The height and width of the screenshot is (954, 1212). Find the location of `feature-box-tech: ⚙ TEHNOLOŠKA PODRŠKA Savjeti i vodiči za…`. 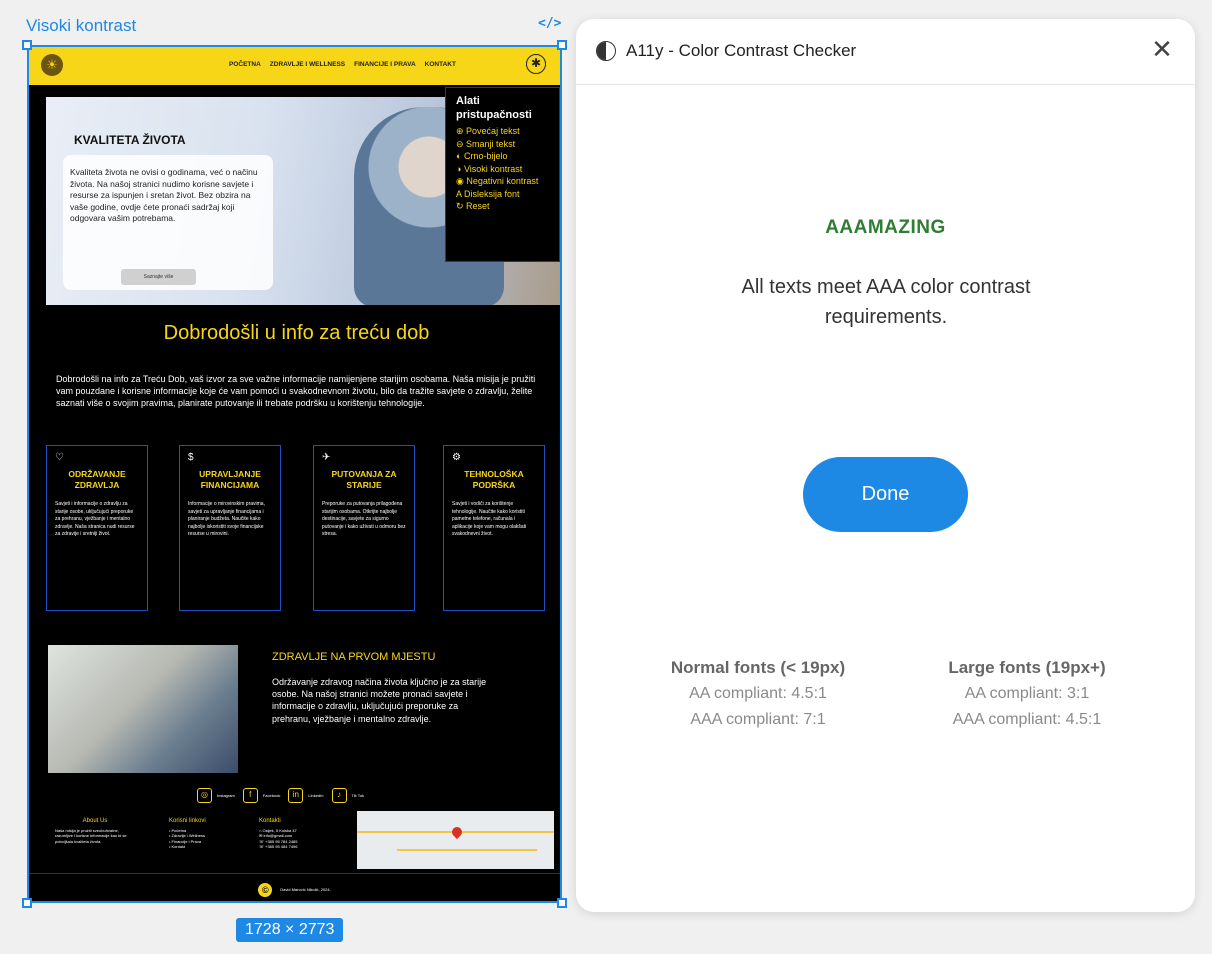

feature-box-tech: ⚙ TEHNOLOŠKA PODRŠKA Savjeti i vodiči za… is located at coordinates (494, 528).